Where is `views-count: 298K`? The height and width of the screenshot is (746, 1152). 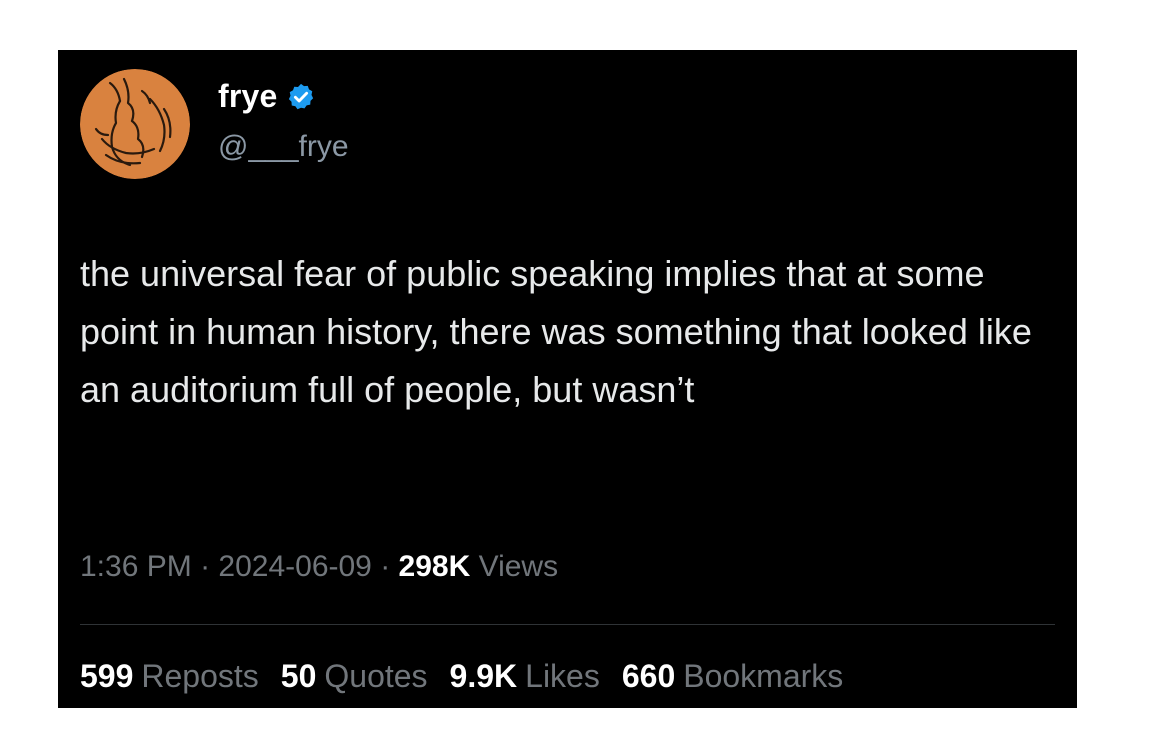
views-count: 298K is located at coordinates (438, 566).